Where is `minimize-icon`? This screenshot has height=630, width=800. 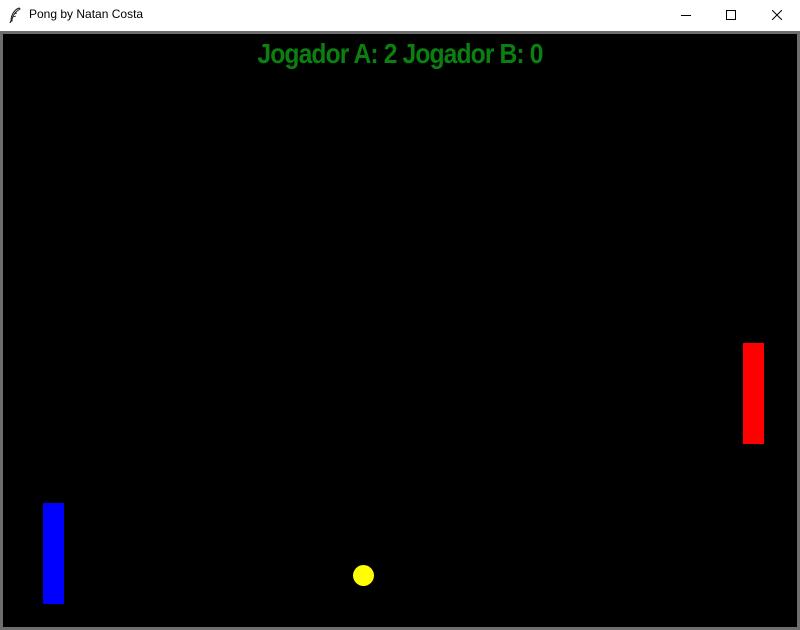 minimize-icon is located at coordinates (686, 15).